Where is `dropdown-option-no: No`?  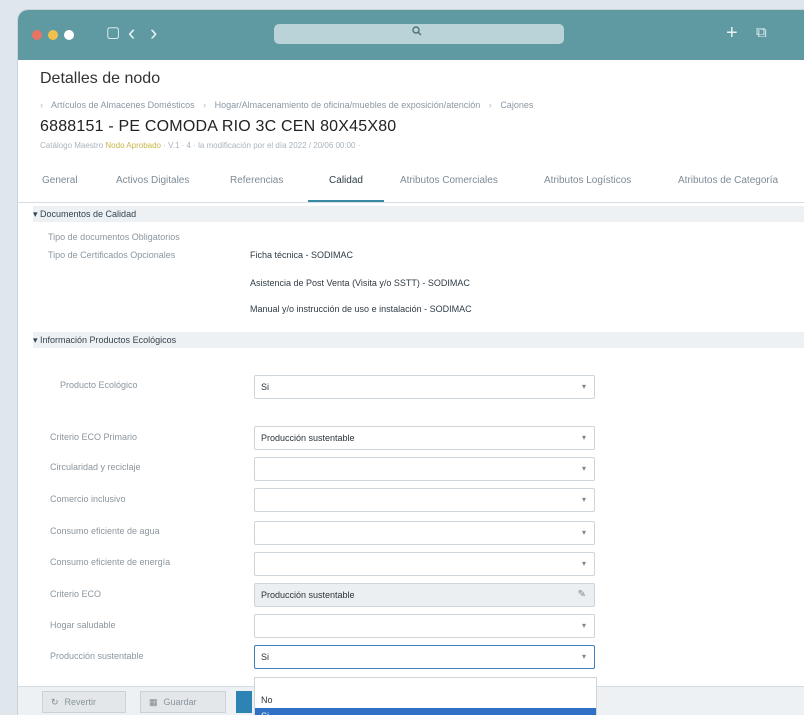
dropdown-option-no: No is located at coordinates (425, 700).